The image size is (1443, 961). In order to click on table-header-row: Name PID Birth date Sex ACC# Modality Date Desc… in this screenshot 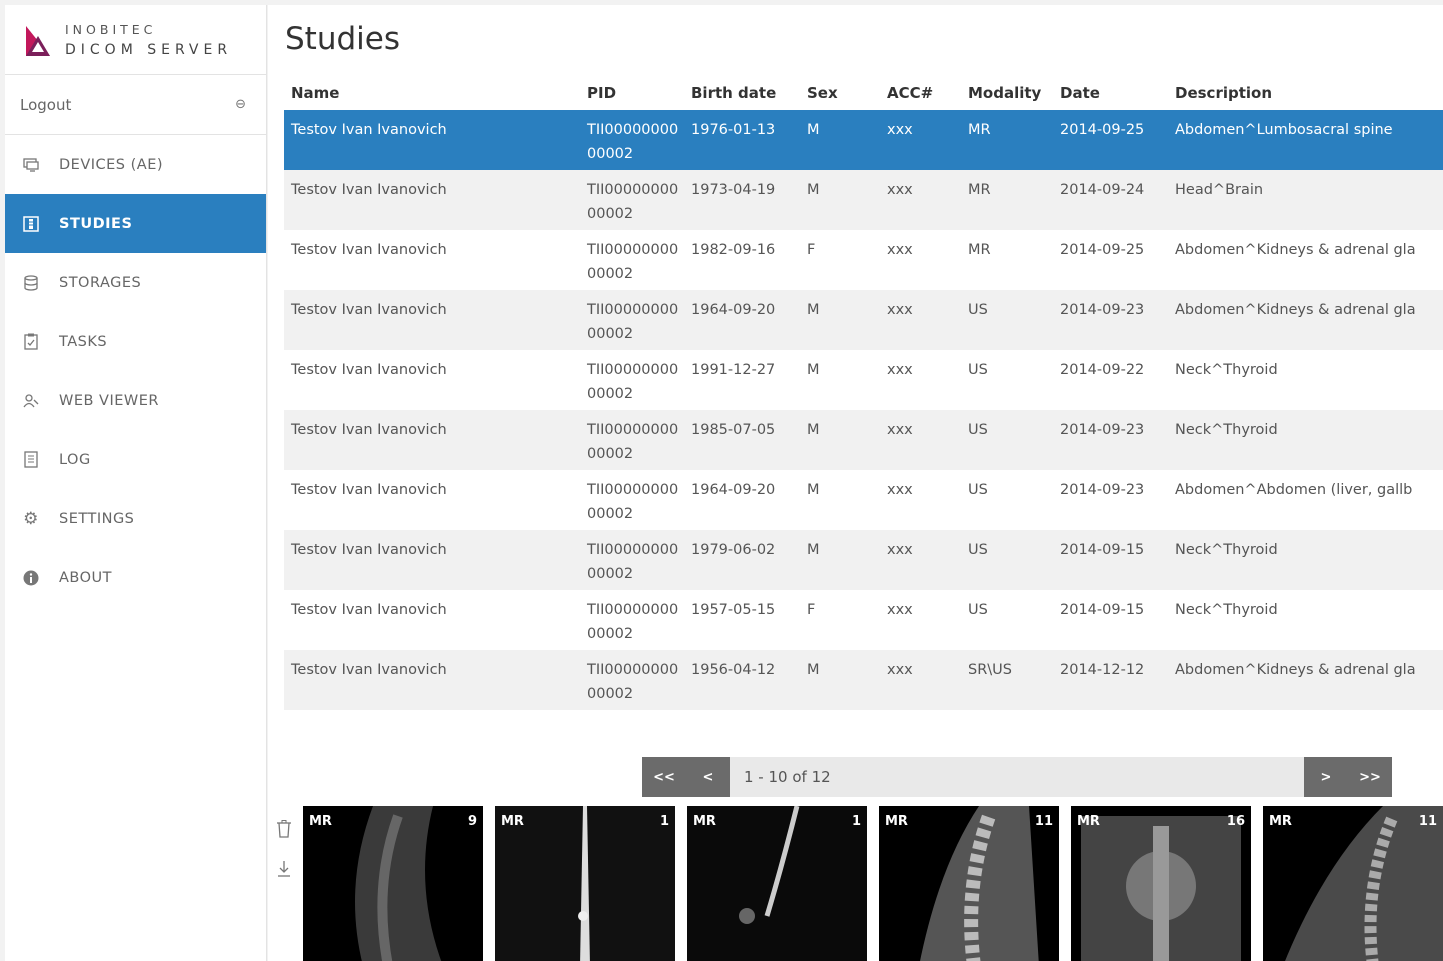, I will do `click(863, 92)`.